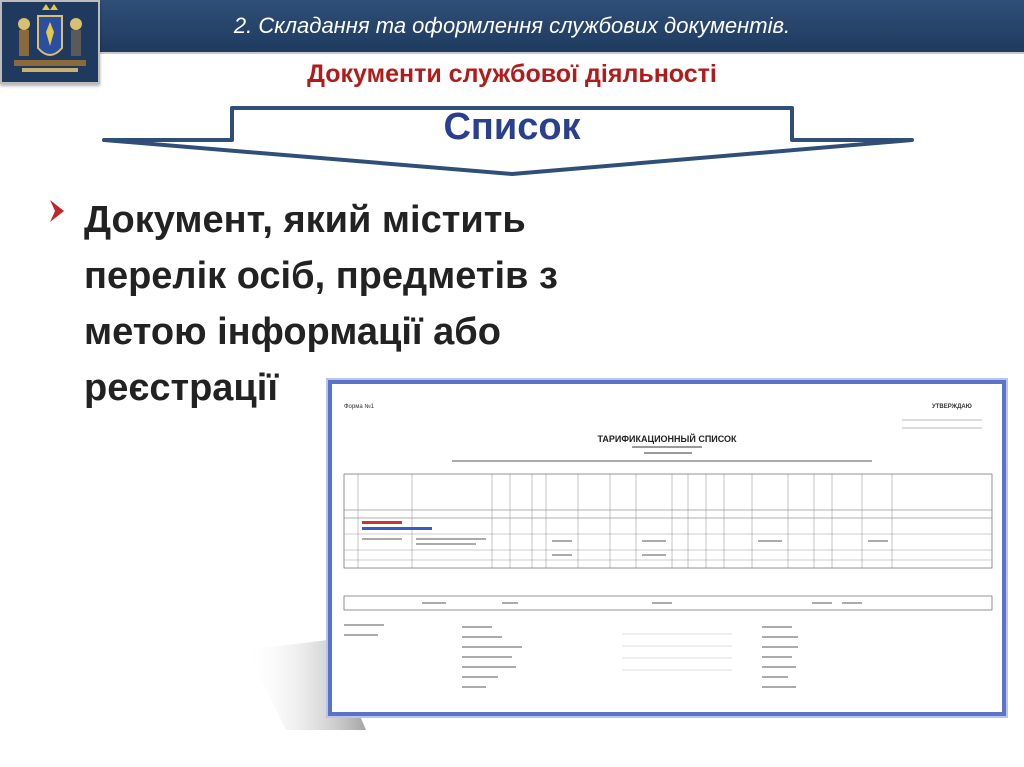 The height and width of the screenshot is (767, 1024). I want to click on banner-label: Список, so click(512, 127).